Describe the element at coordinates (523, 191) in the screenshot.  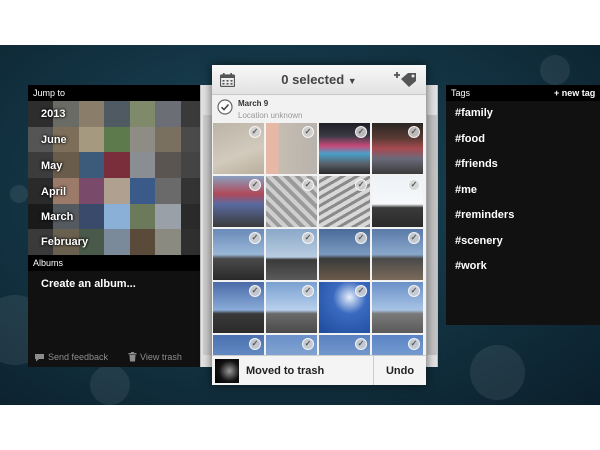
I see `tag-item-me: #me` at that location.